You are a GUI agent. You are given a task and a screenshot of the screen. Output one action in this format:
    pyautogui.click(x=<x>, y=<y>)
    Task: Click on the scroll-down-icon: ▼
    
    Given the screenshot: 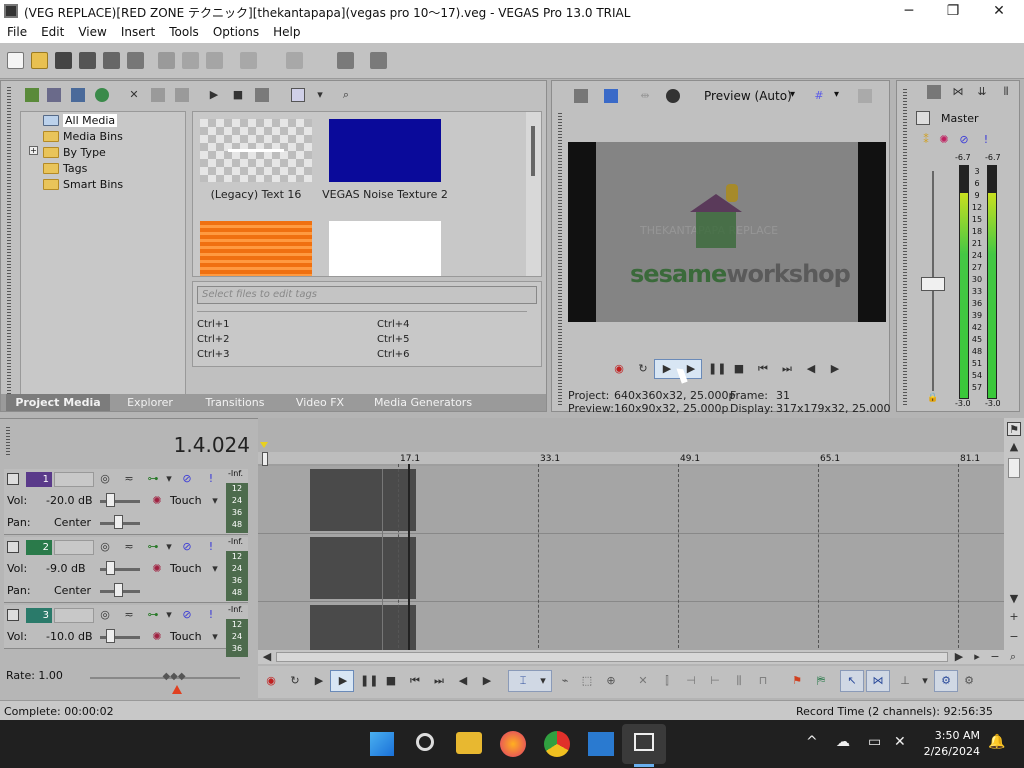 What is the action you would take?
    pyautogui.click(x=1014, y=599)
    